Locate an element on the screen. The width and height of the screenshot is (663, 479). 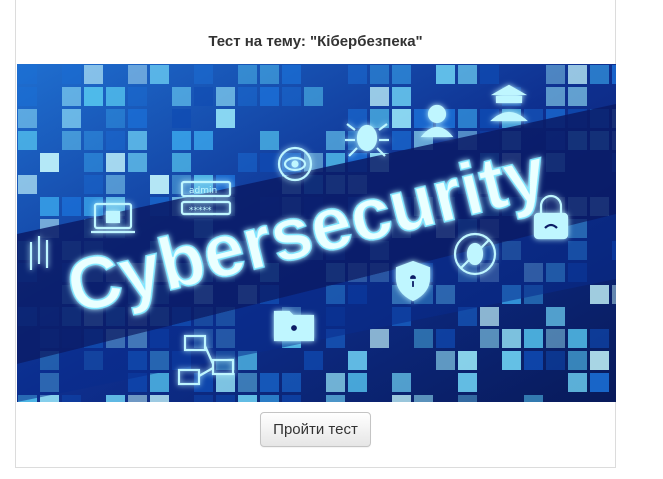
start-test-button: Пройти тест is located at coordinates (315, 429).